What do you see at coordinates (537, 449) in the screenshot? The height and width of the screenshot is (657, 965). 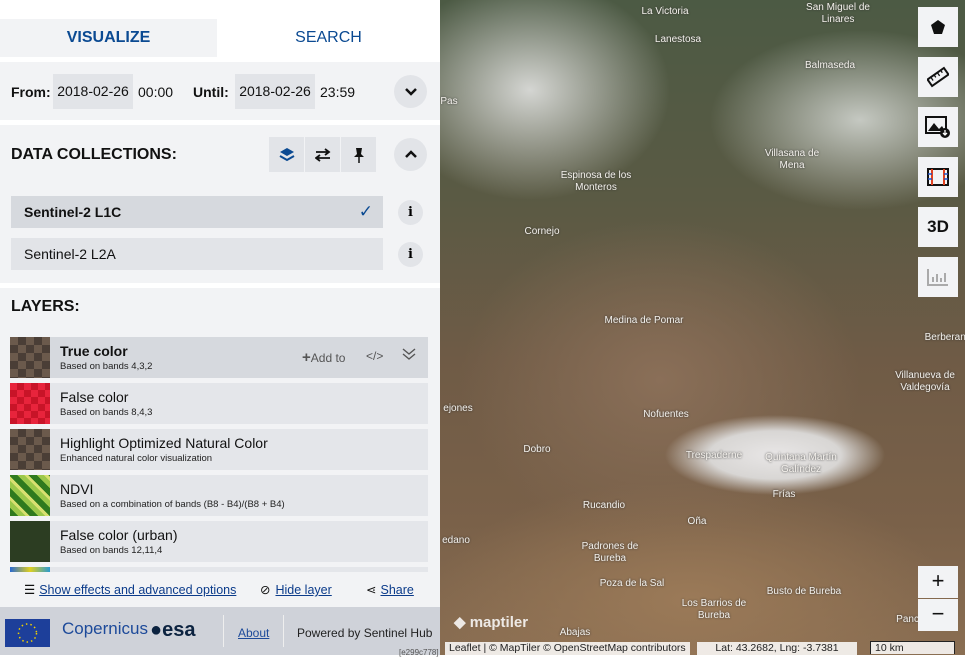 I see `map-place-label: Dobro` at bounding box center [537, 449].